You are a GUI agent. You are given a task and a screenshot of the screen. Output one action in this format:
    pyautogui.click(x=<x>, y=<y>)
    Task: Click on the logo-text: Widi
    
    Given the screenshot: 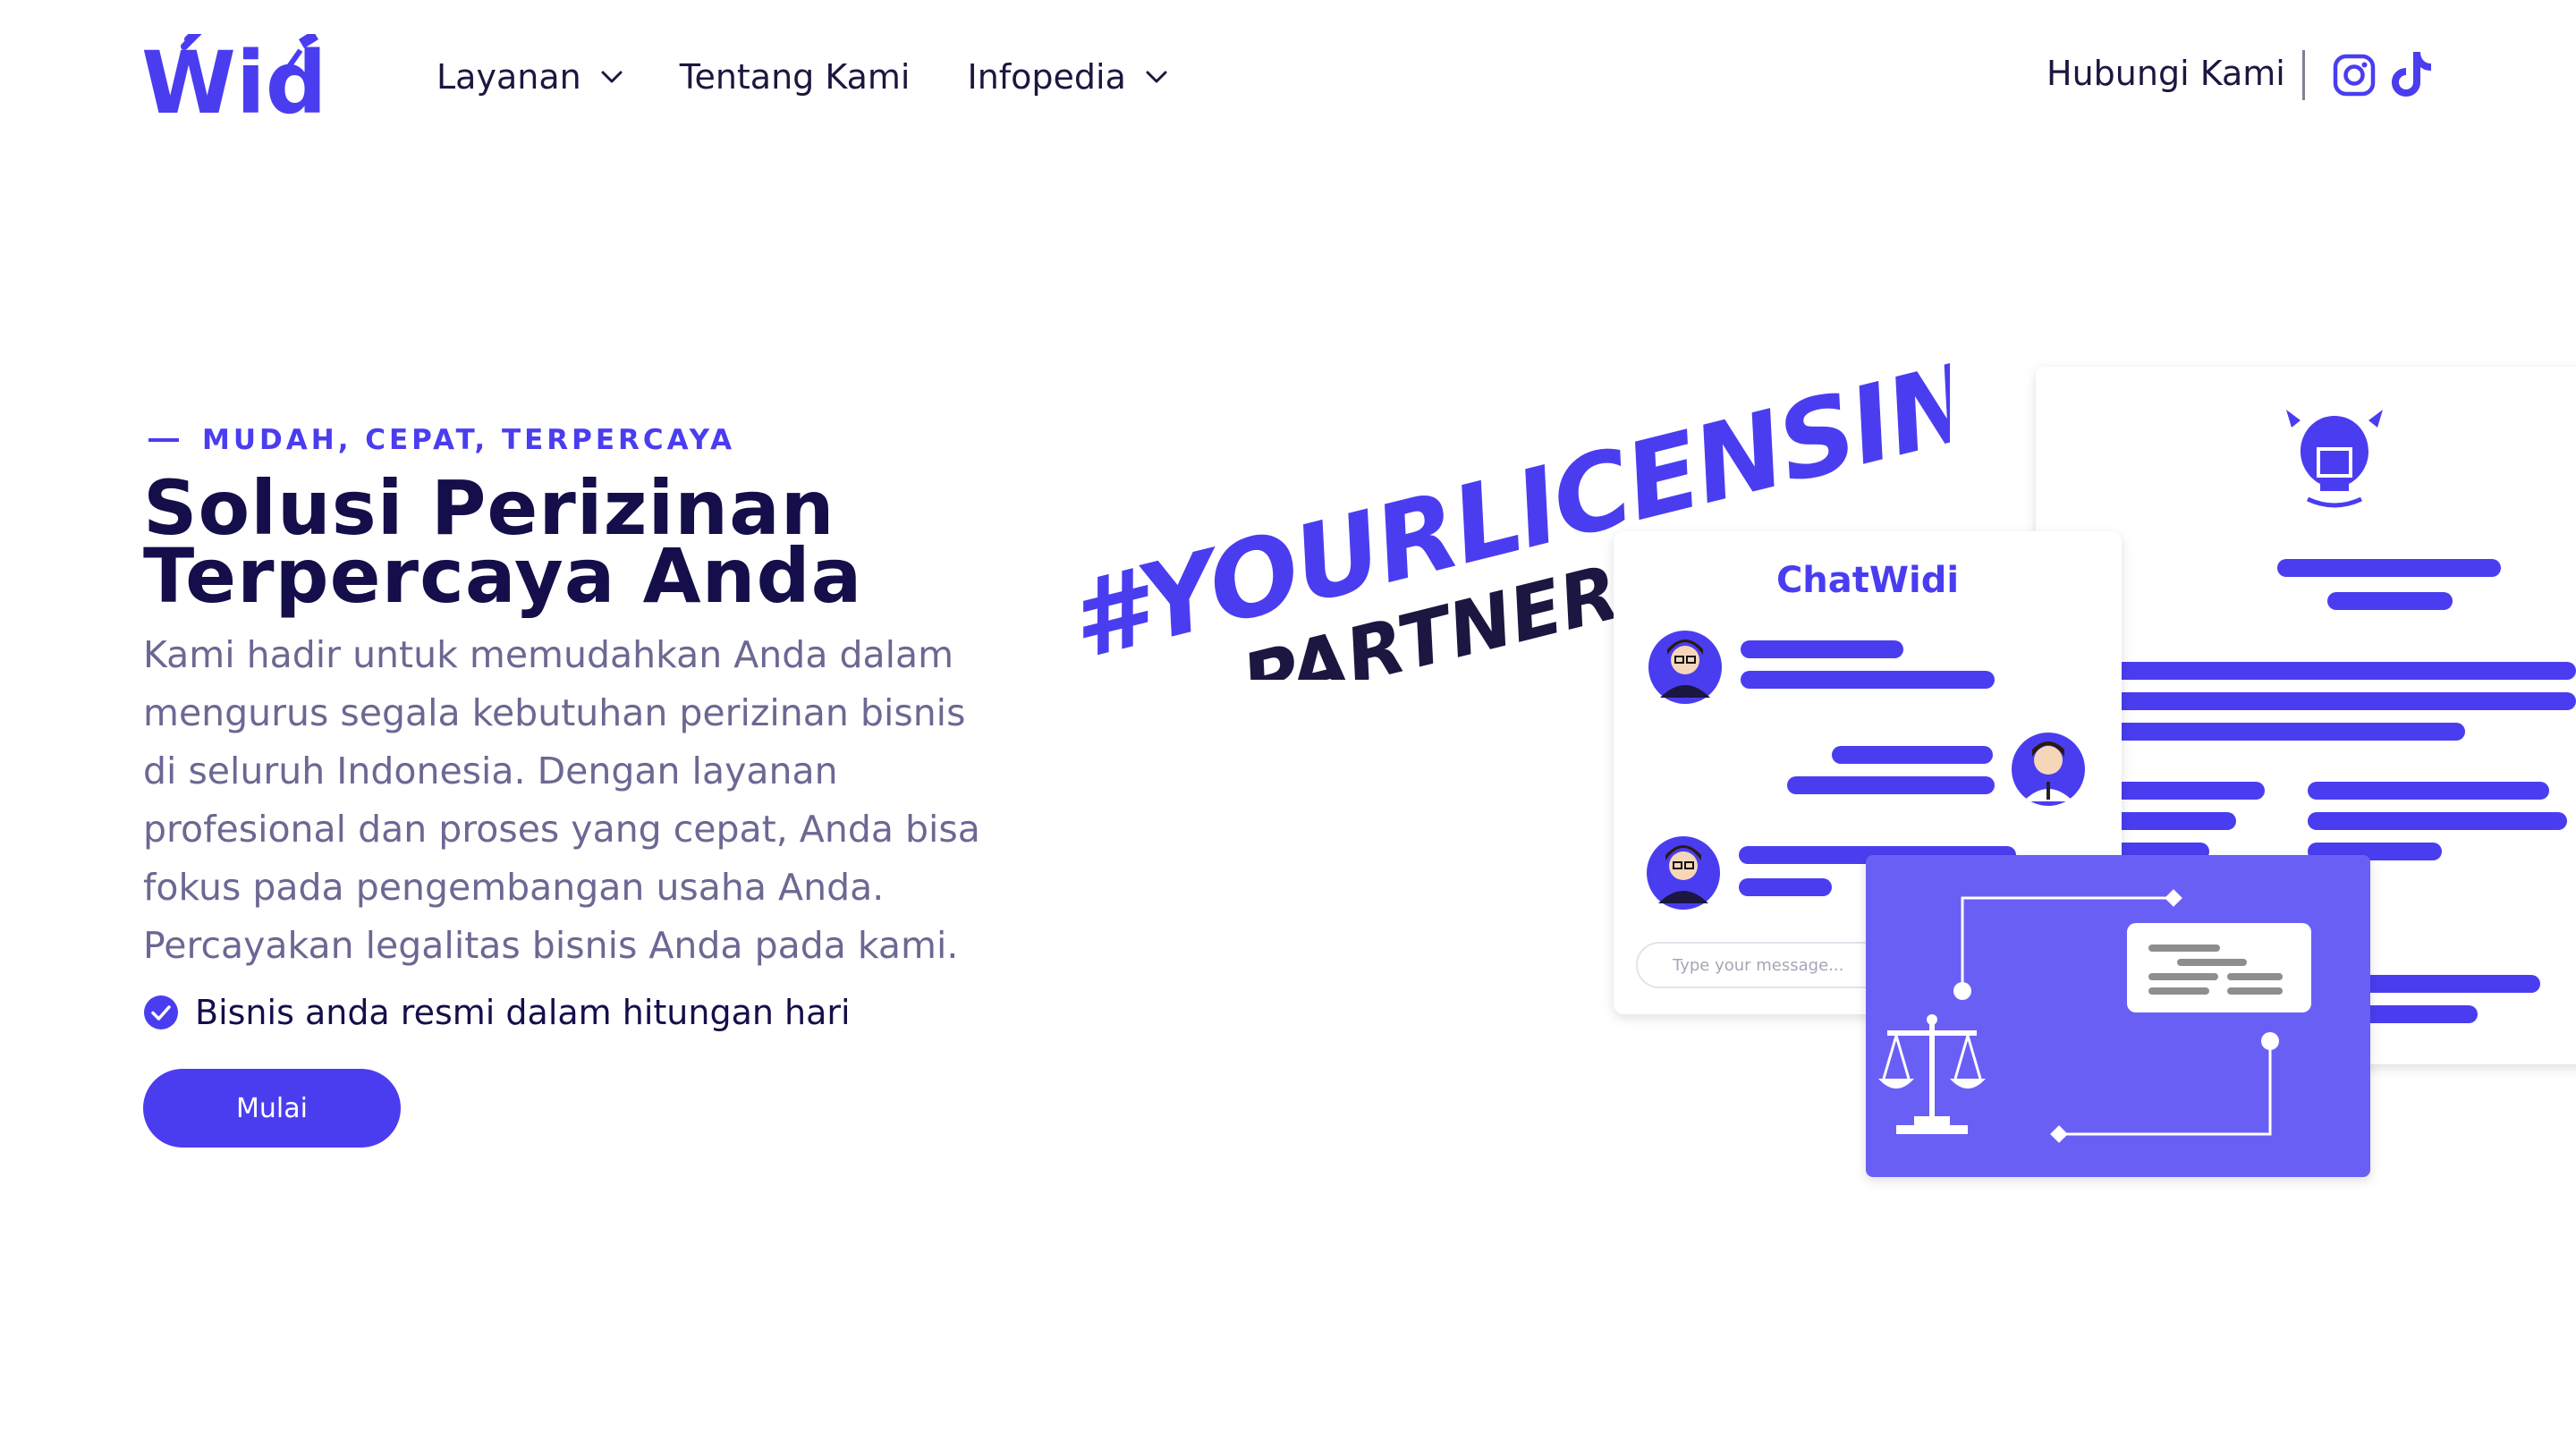 What is the action you would take?
    pyautogui.click(x=233, y=78)
    